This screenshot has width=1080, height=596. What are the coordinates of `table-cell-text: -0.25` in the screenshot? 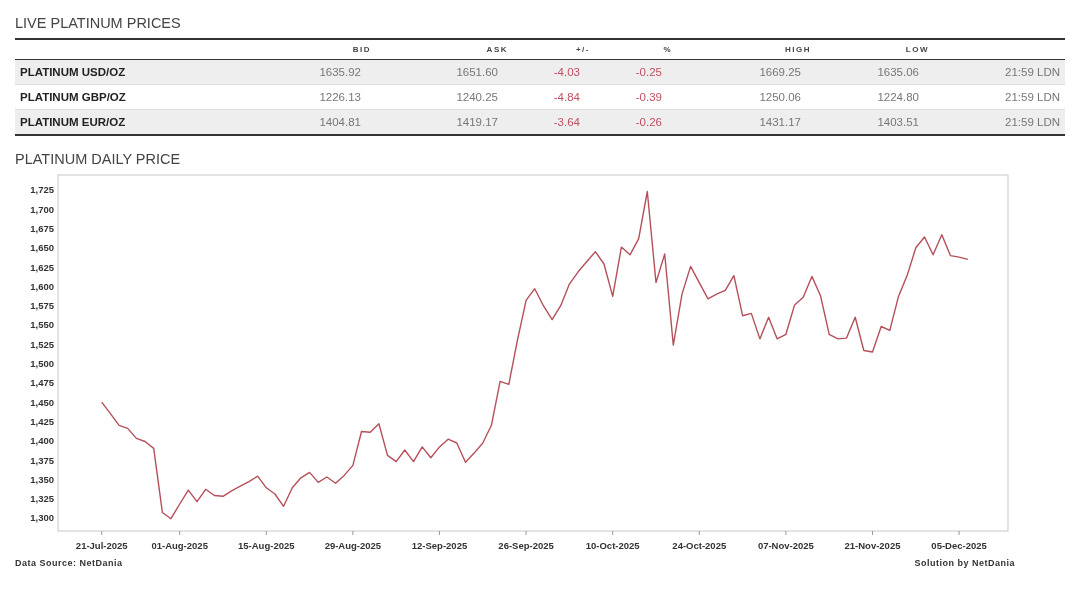 It's located at (648, 72).